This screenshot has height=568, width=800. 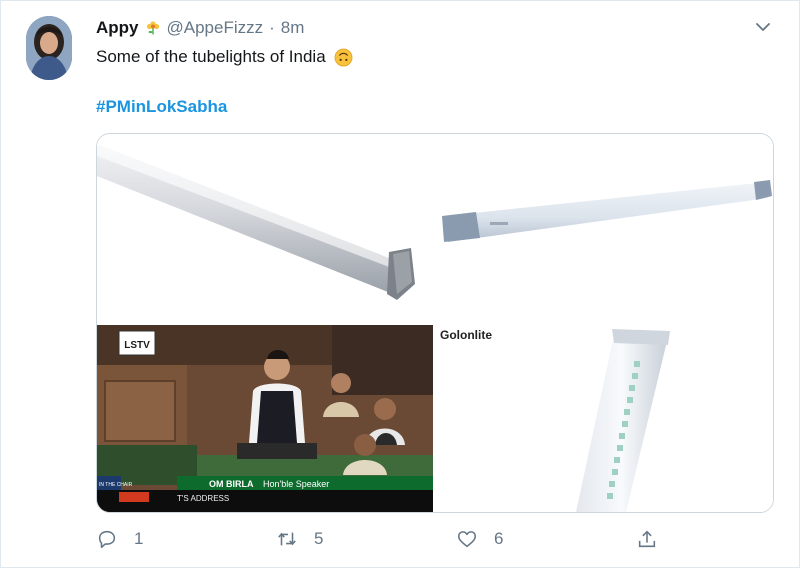 I want to click on like-button: 6, so click(x=479, y=539).